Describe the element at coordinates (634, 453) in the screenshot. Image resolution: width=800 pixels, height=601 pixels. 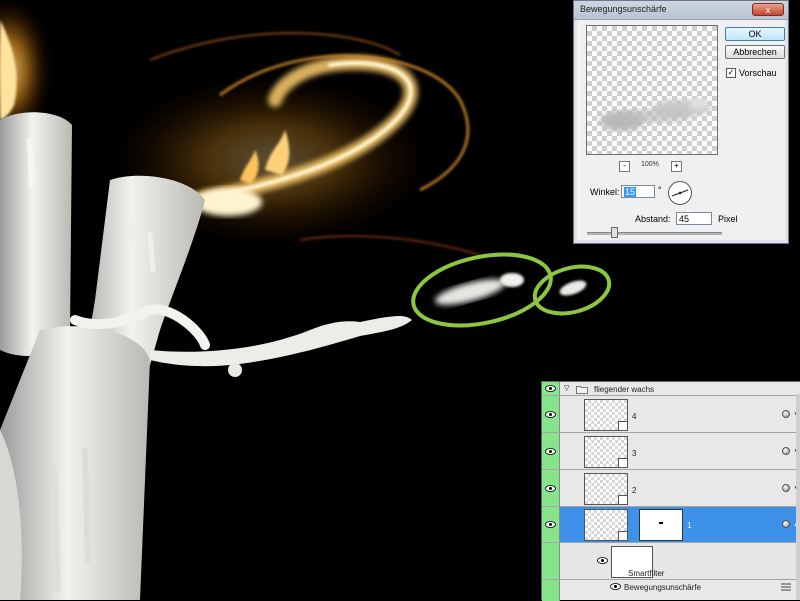
I see `layer-name: 3` at that location.